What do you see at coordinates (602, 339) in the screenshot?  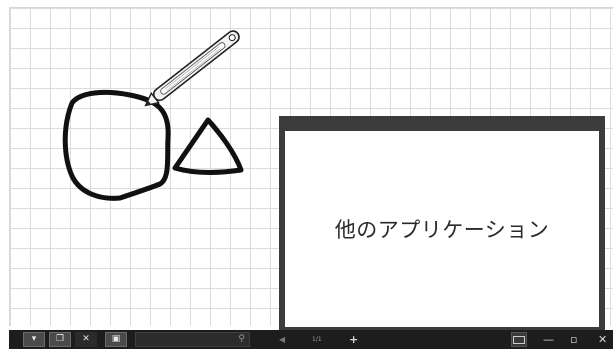 I see `close-button: ✕` at bounding box center [602, 339].